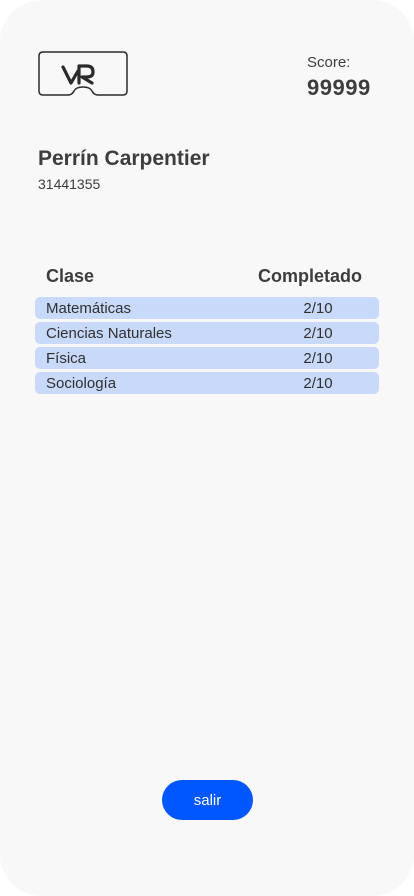 This screenshot has height=896, width=414. I want to click on column-header-clase: Clase, so click(70, 276).